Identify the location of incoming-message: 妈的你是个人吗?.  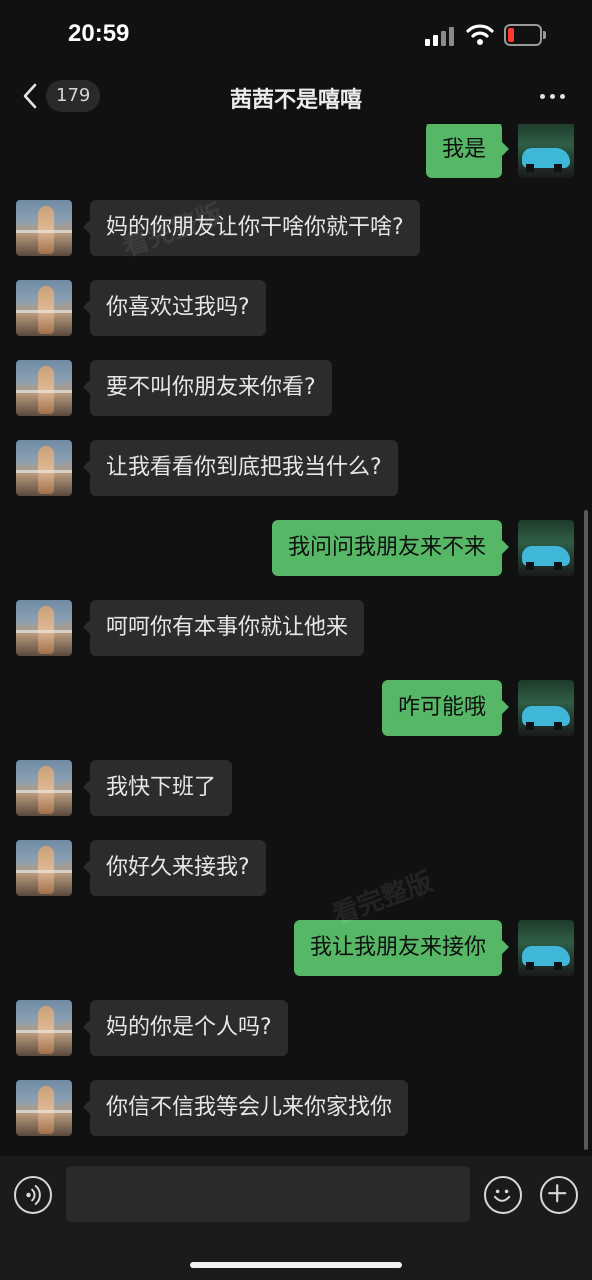
(296, 1028).